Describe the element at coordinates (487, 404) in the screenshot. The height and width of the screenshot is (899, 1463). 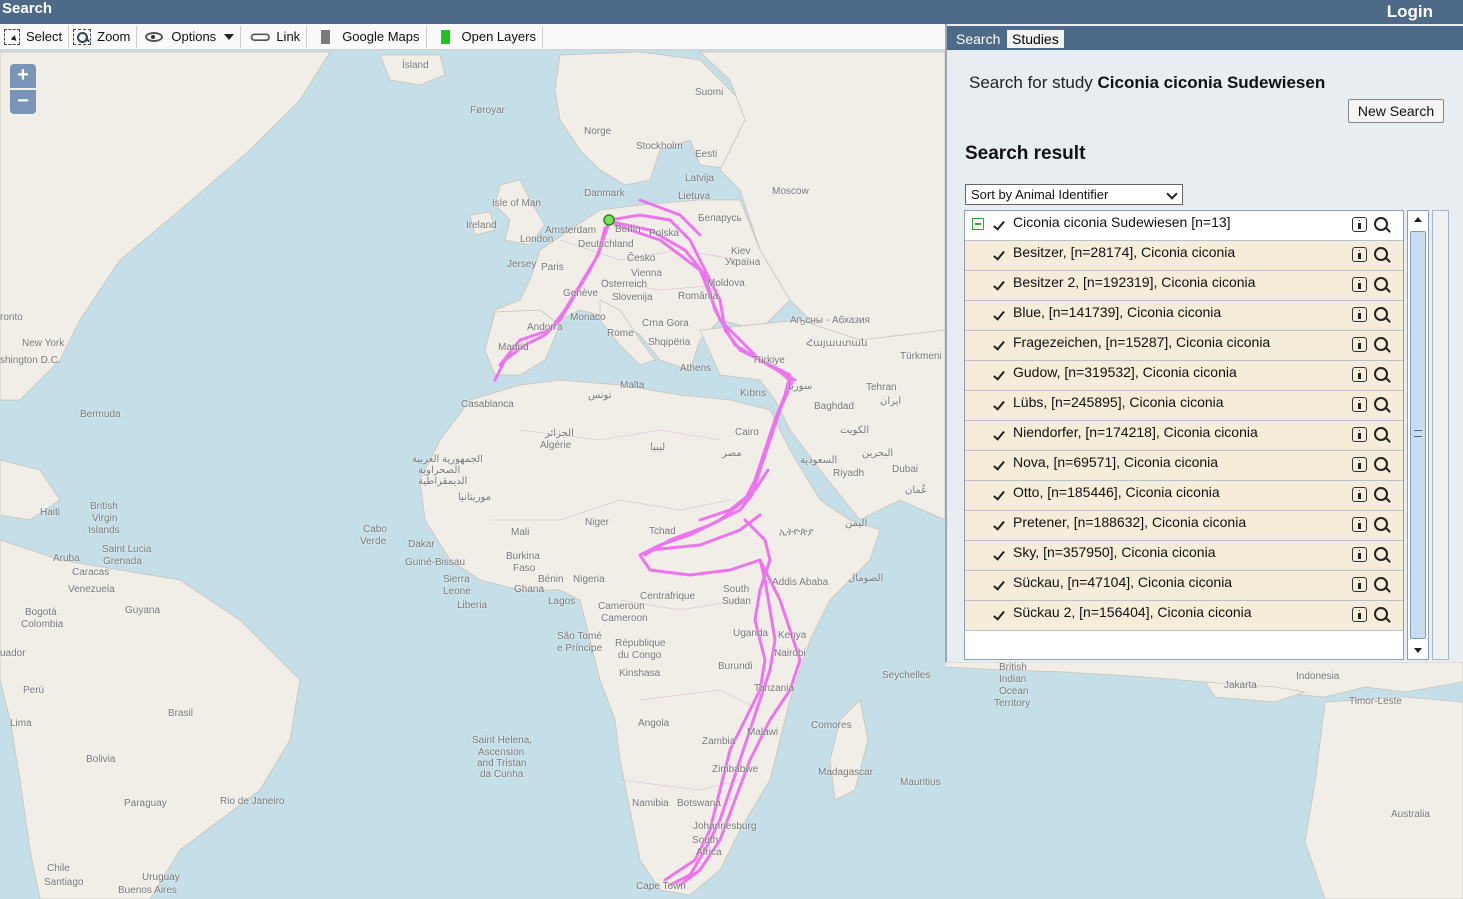
I see `map-label: Casablanca` at that location.